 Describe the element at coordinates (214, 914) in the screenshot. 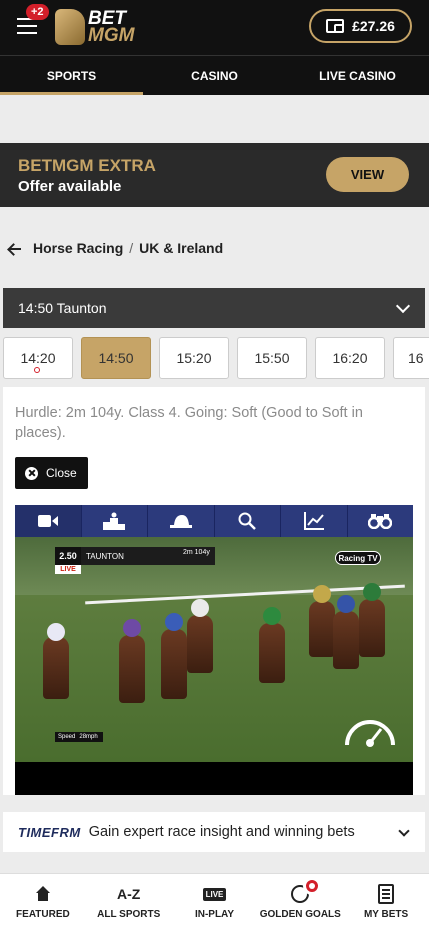

I see `nav-label: IN-PLAY` at that location.